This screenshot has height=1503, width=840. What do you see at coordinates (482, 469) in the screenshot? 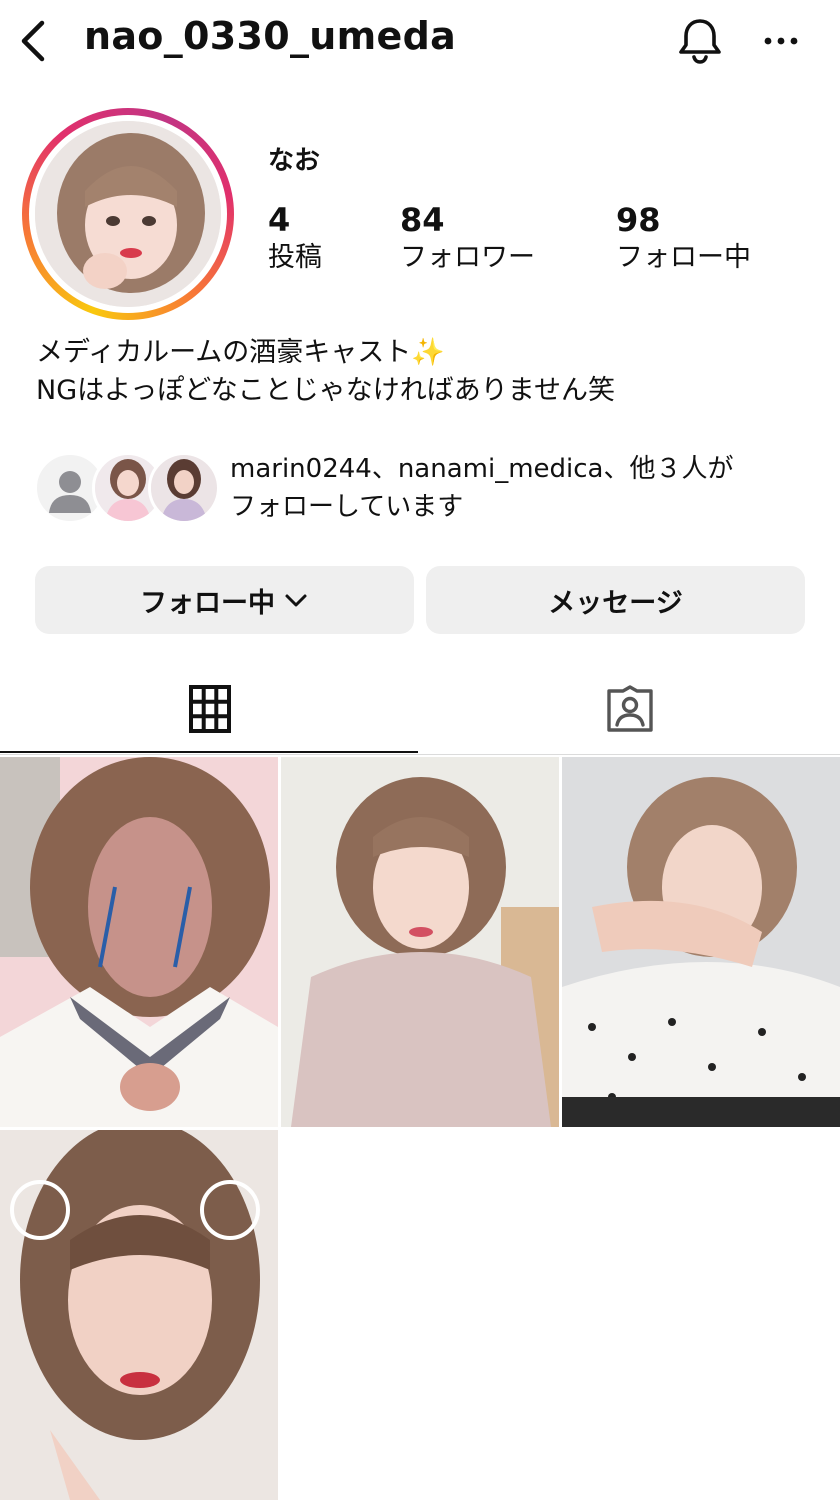
I see `mutual-followers-line: marin0244、nanami_medica、他３人が` at bounding box center [482, 469].